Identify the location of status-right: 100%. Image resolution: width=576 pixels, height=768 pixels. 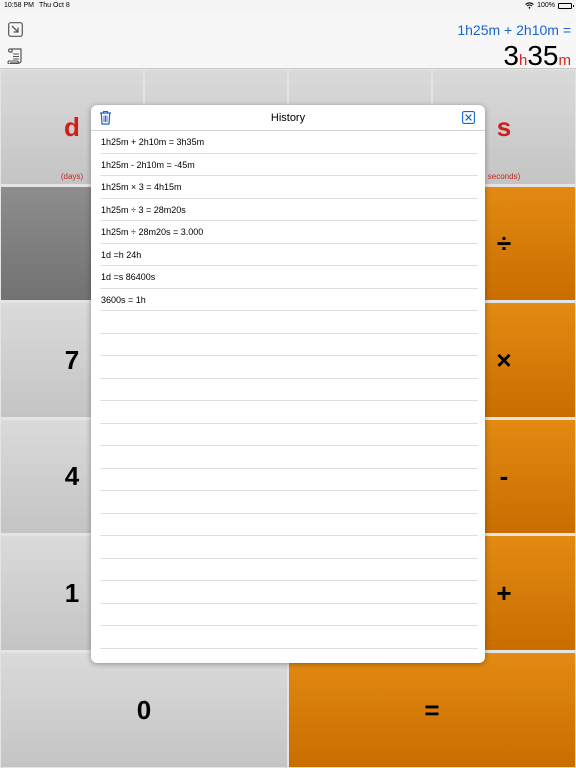
(549, 5).